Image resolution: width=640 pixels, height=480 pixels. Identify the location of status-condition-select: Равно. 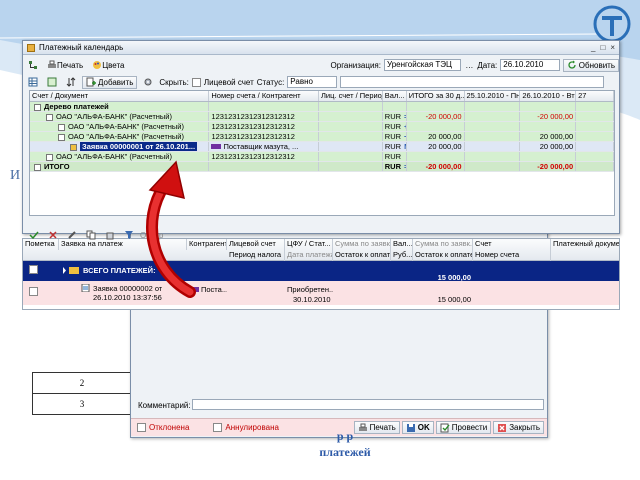
(312, 82).